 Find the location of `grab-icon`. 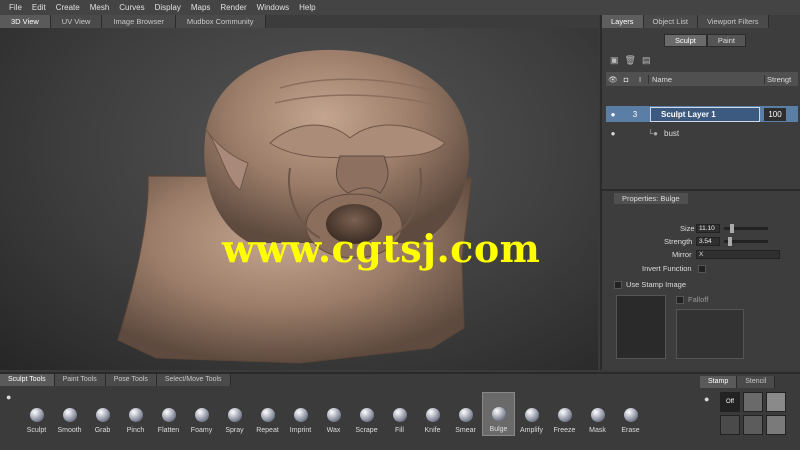

grab-icon is located at coordinates (102, 415).